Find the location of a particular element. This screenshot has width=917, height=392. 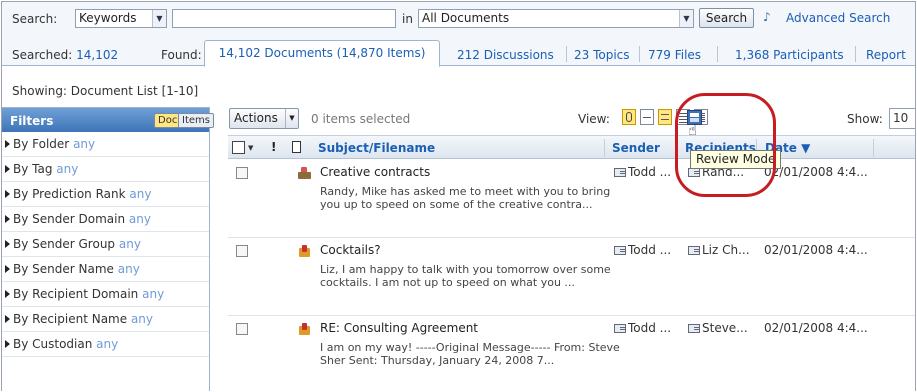

filter-by-tag: By Tag any is located at coordinates (105, 169).